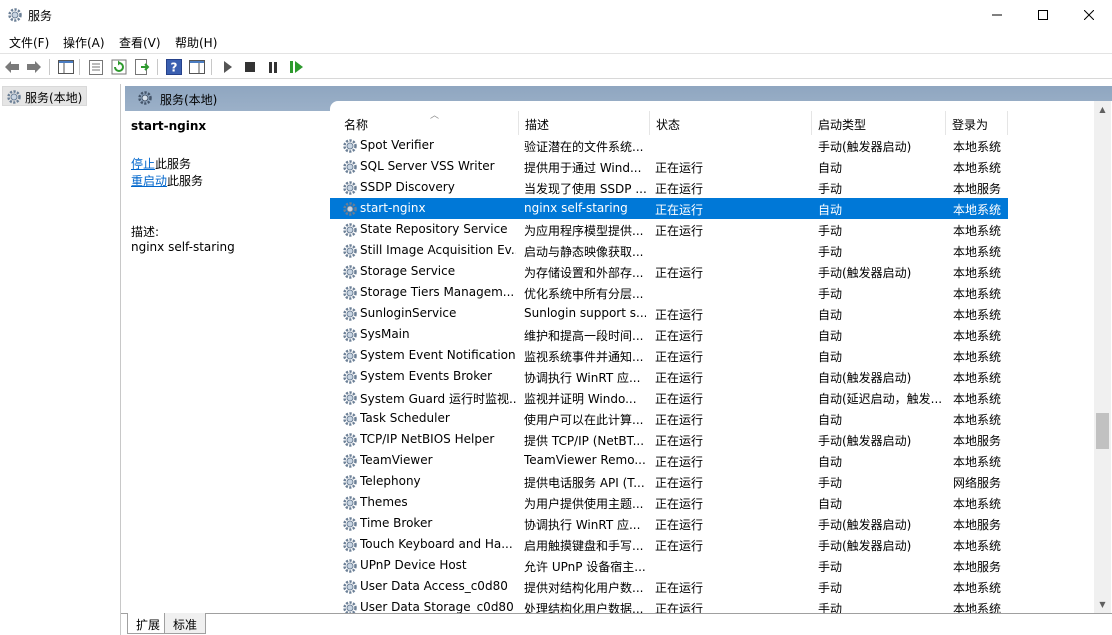 The height and width of the screenshot is (635, 1112). Describe the element at coordinates (669, 145) in the screenshot. I see `table-row: Spot Verifier 验证潜在的文件系统... 手动(触发器启动) 本地系统` at that location.